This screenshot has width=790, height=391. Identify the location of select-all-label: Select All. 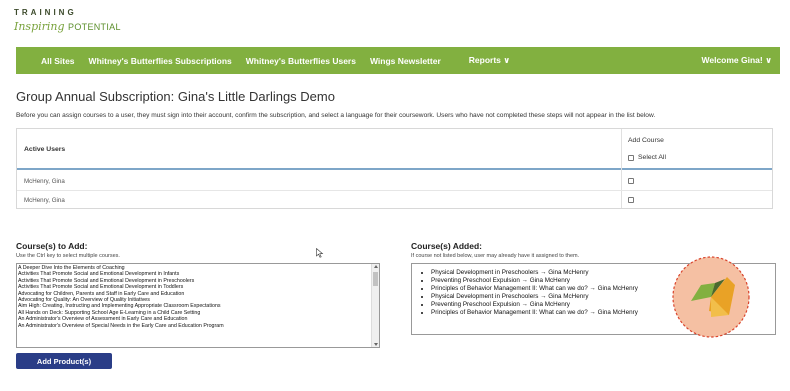
(652, 157).